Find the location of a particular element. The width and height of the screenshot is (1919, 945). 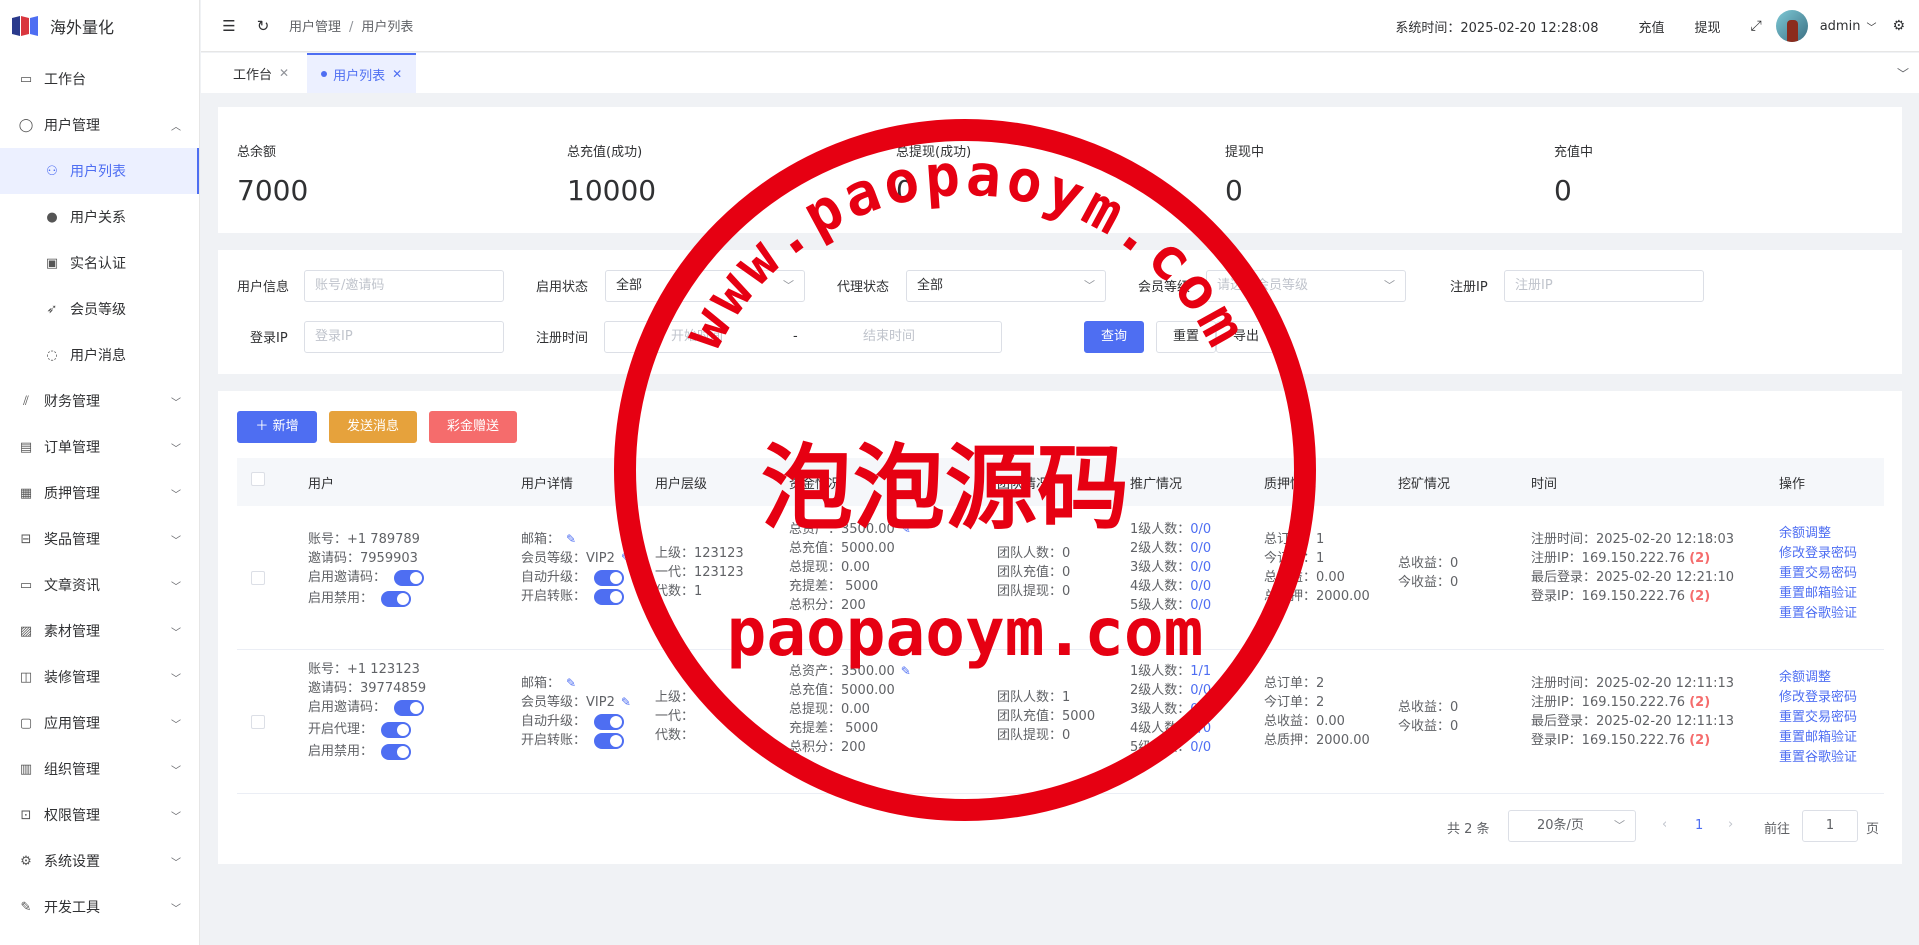

sidebar-item-member-level: ➶ 会员等级 is located at coordinates (99, 309).